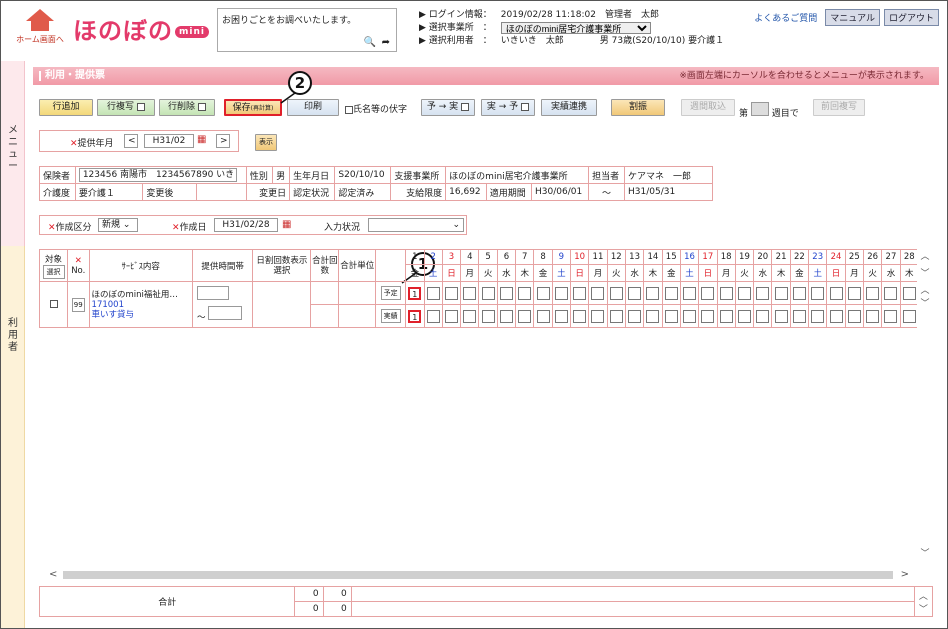  What do you see at coordinates (225, 313) in the screenshot?
I see `time-to-input` at bounding box center [225, 313].